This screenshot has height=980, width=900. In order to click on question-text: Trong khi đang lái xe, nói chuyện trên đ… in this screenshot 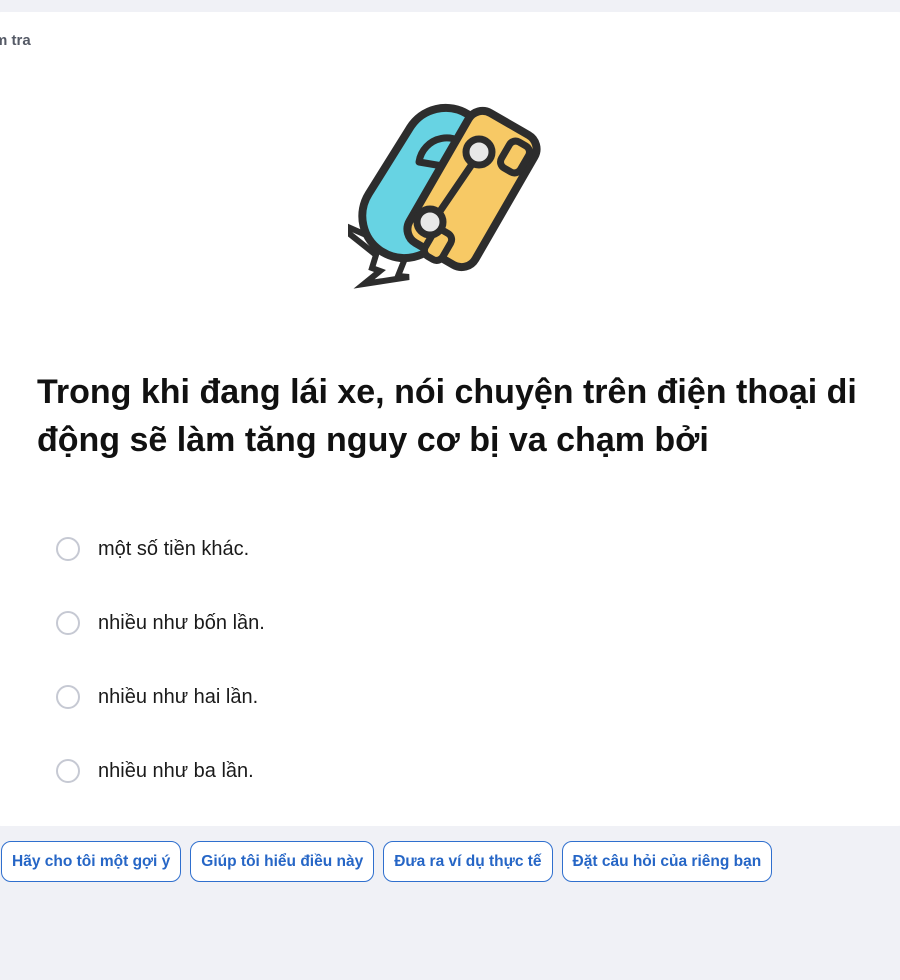, I will do `click(447, 416)`.